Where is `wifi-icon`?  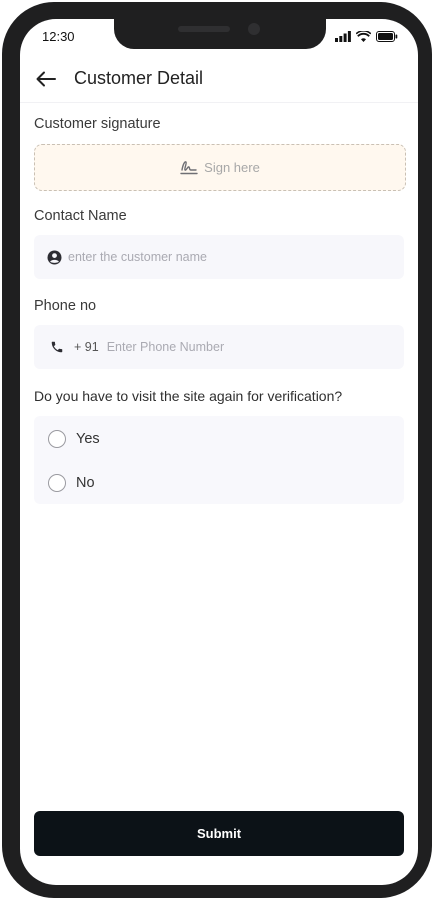
wifi-icon is located at coordinates (363, 36).